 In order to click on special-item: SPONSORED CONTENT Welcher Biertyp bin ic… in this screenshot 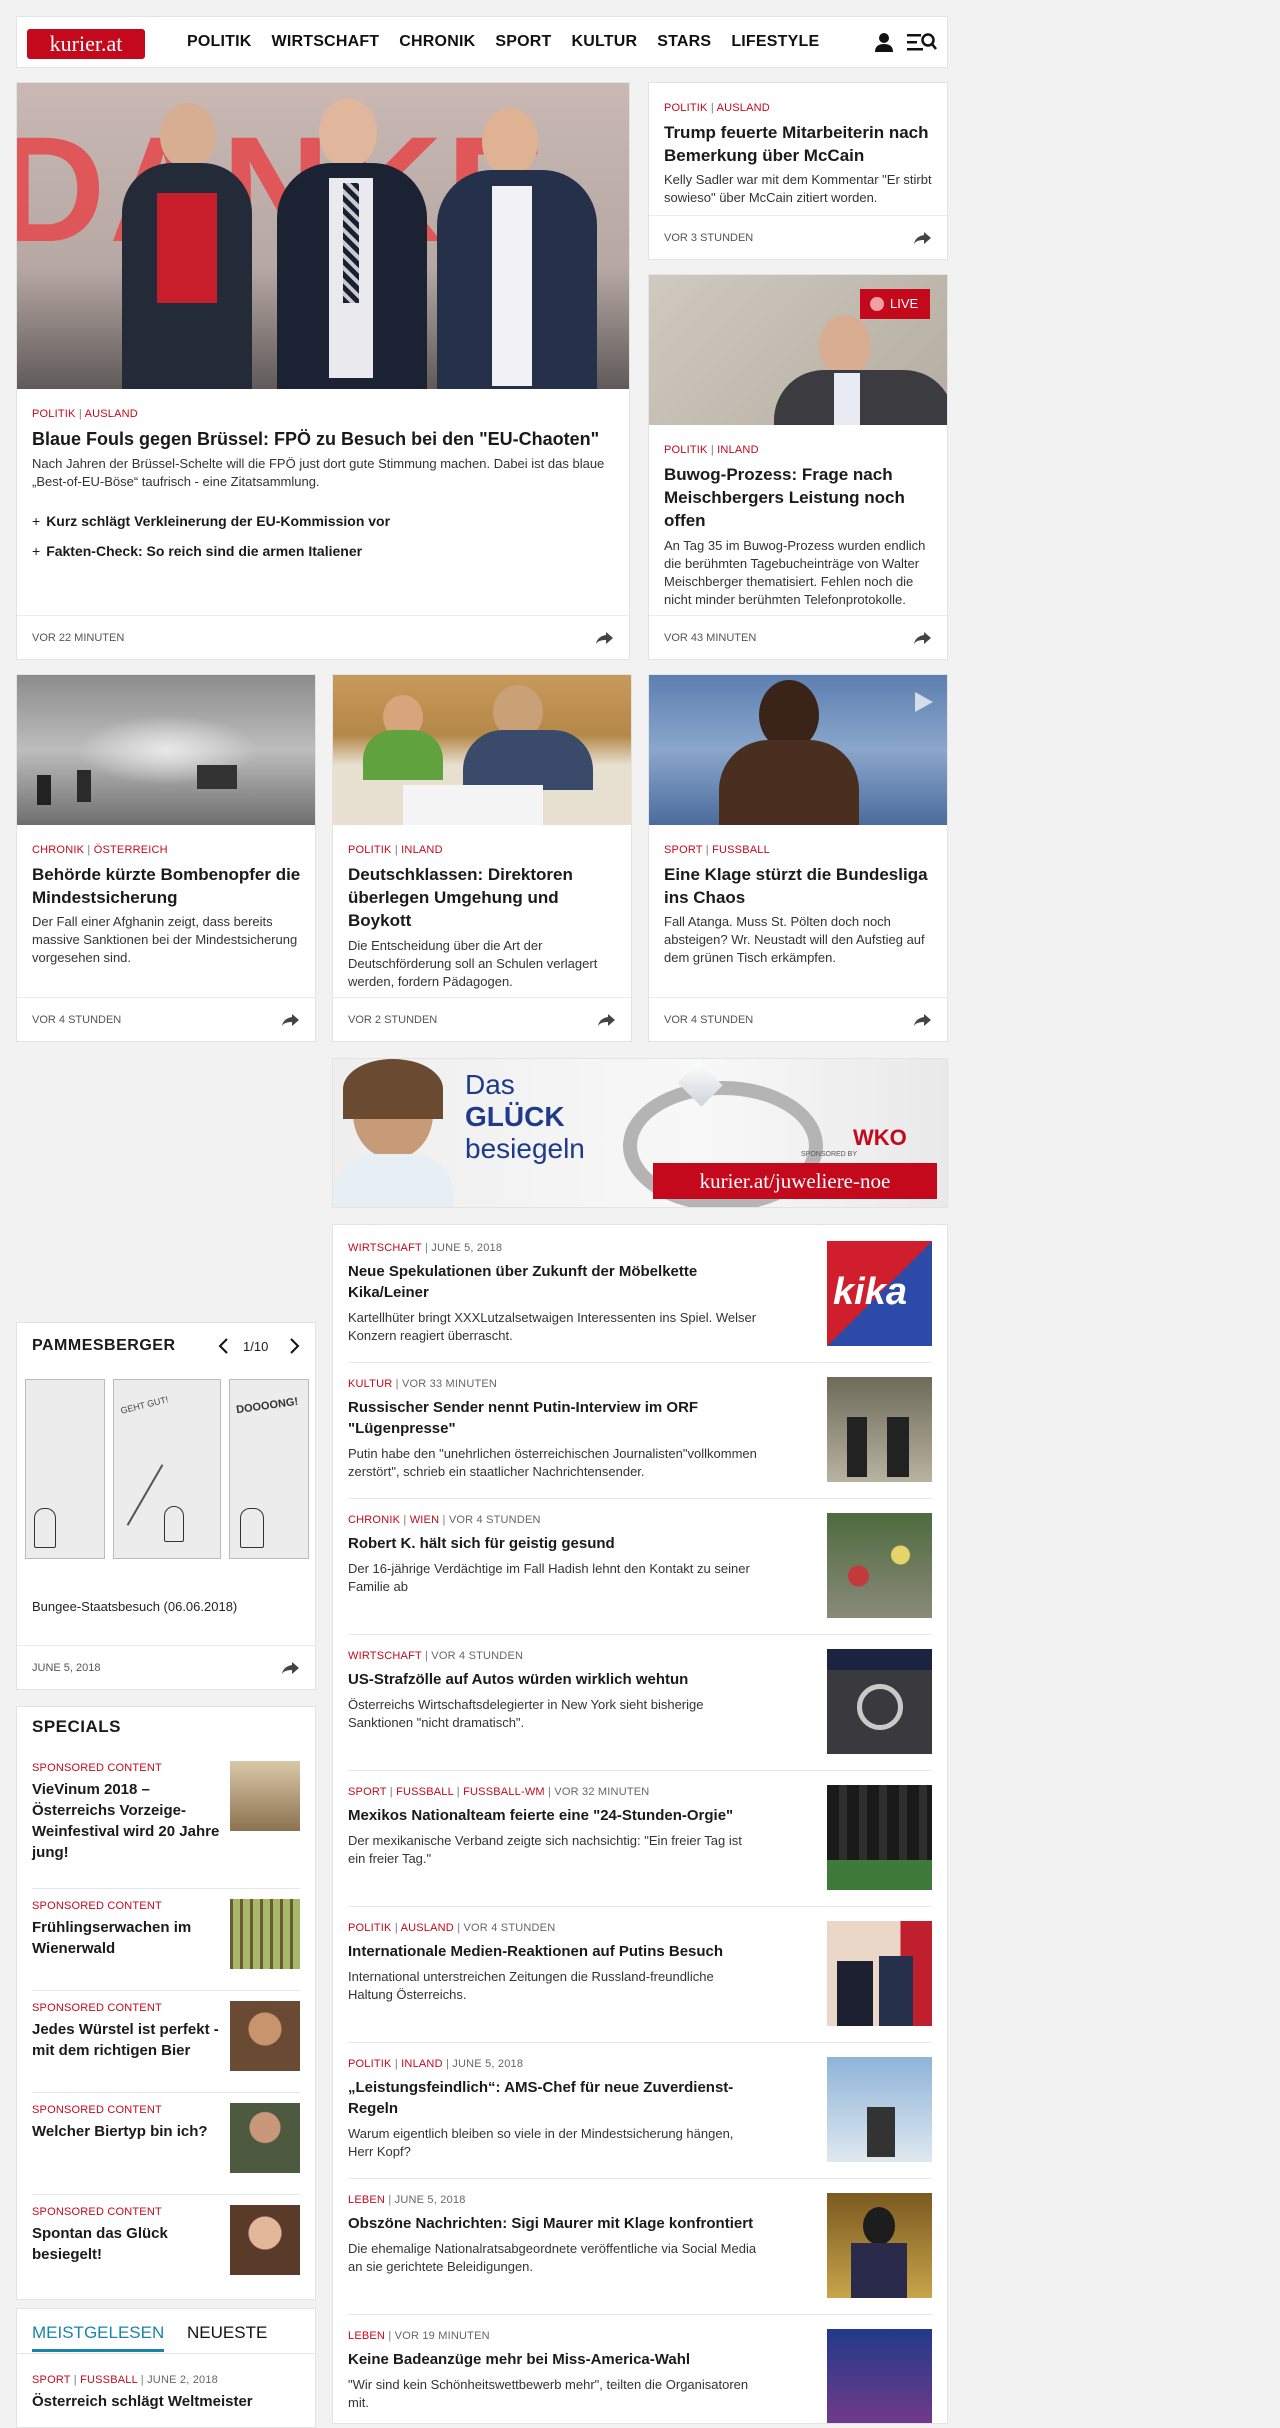, I will do `click(166, 2149)`.